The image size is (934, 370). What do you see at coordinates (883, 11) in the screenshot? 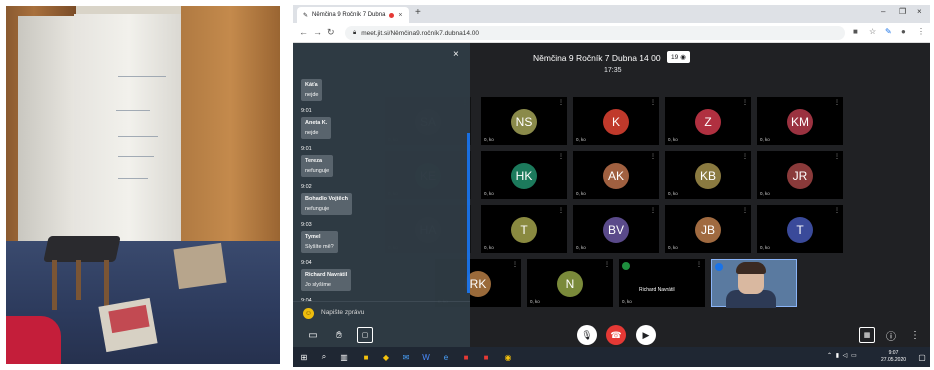
I see `minimize-button: –` at bounding box center [883, 11].